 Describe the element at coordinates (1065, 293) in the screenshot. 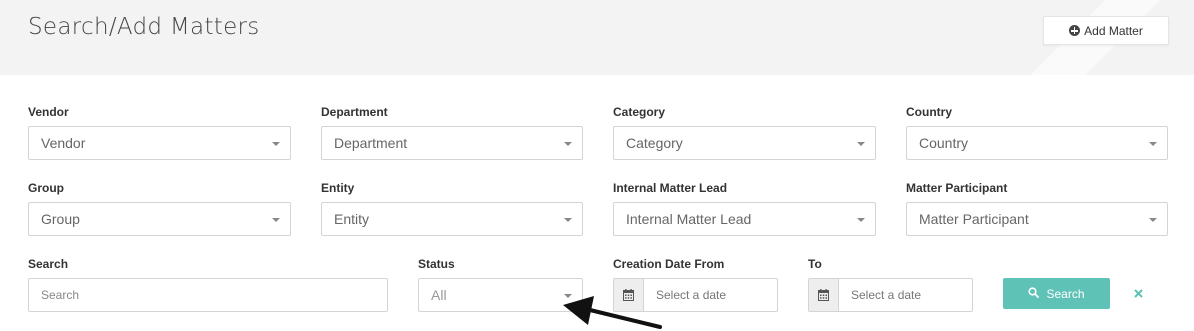

I see `search-button-label: Search` at that location.